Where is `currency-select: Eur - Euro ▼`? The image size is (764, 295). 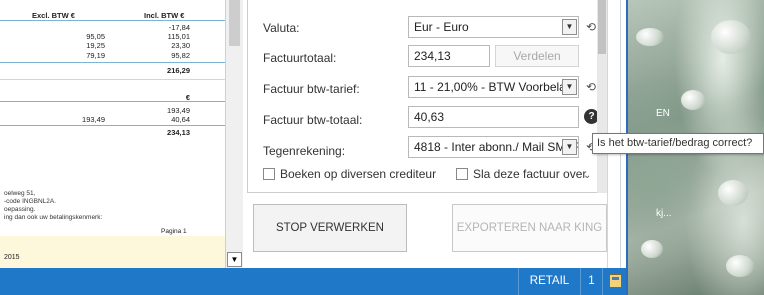 currency-select: Eur - Euro ▼ is located at coordinates (493, 27).